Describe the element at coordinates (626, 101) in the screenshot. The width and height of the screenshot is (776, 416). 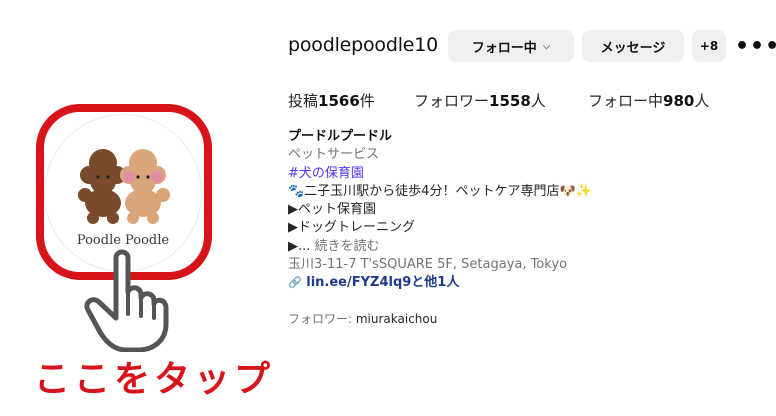
I see `following-label: フォロー中` at that location.